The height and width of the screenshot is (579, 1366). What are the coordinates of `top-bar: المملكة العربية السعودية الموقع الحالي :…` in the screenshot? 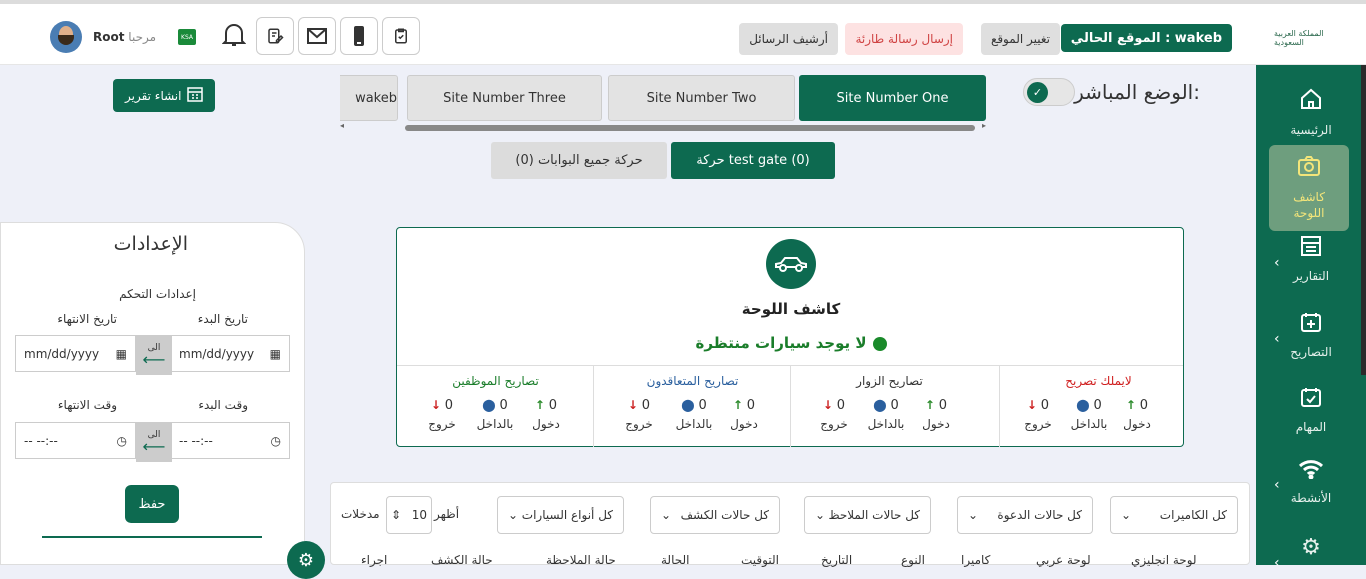 It's located at (683, 32).